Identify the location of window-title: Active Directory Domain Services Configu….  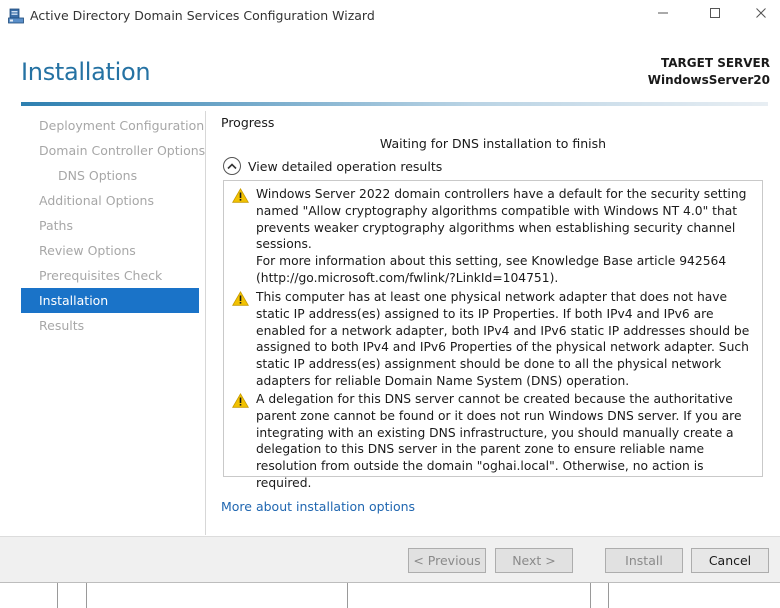
(202, 15).